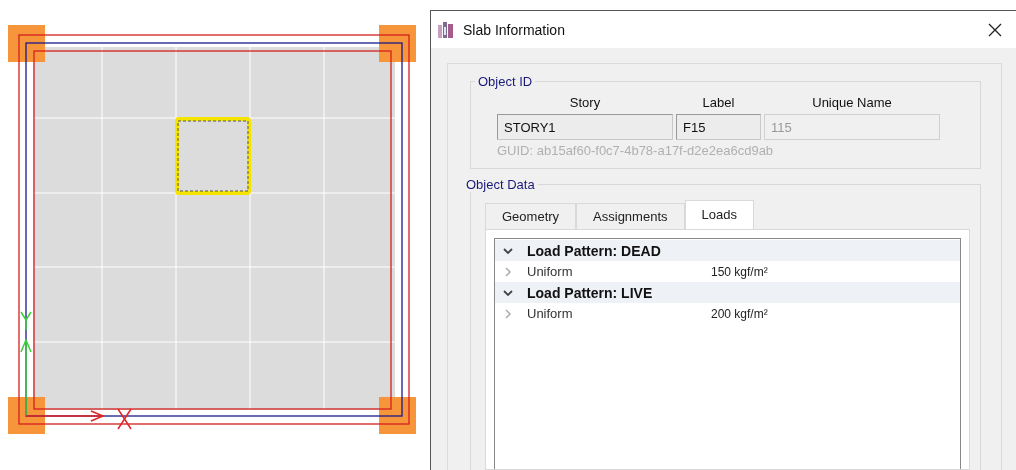 Image resolution: width=1016 pixels, height=470 pixels. Describe the element at coordinates (718, 102) in the screenshot. I see `column-header: Label` at that location.